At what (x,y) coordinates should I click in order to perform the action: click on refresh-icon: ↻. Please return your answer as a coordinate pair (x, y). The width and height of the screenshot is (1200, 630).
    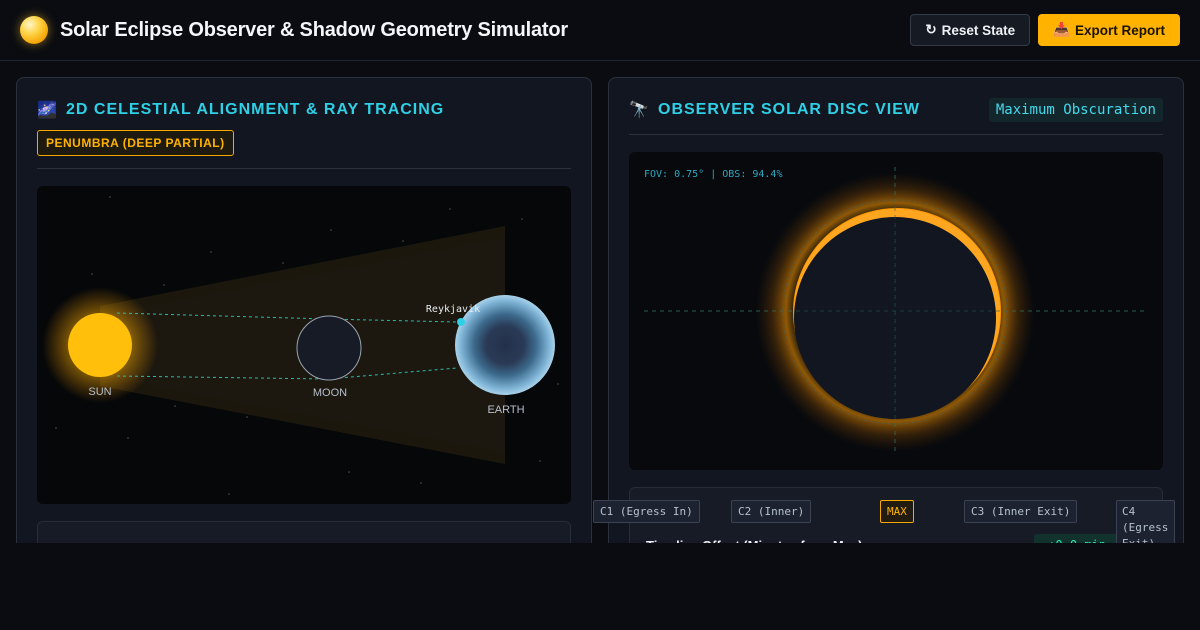
    Looking at the image, I should click on (931, 29).